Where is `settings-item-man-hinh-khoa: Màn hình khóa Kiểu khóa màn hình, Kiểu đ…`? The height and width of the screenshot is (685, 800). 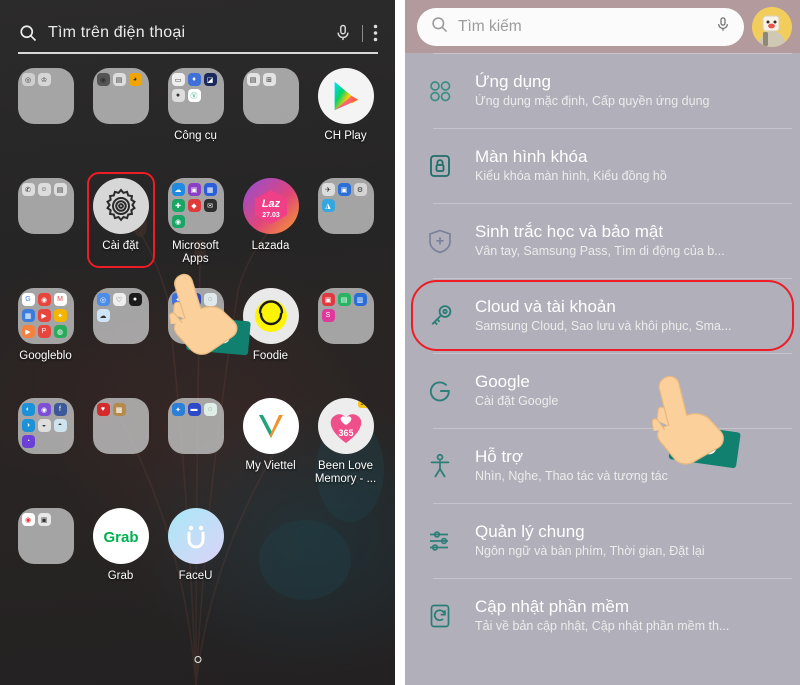 settings-item-man-hinh-khoa: Màn hình khóa Kiểu khóa màn hình, Kiểu đ… is located at coordinates (602, 165).